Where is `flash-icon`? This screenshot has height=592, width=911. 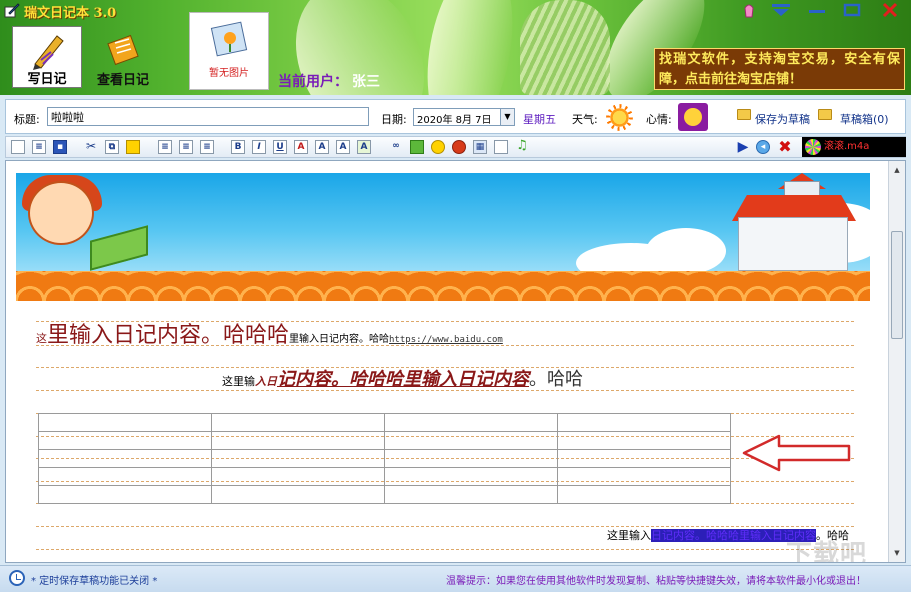
flash-icon is located at coordinates (459, 147).